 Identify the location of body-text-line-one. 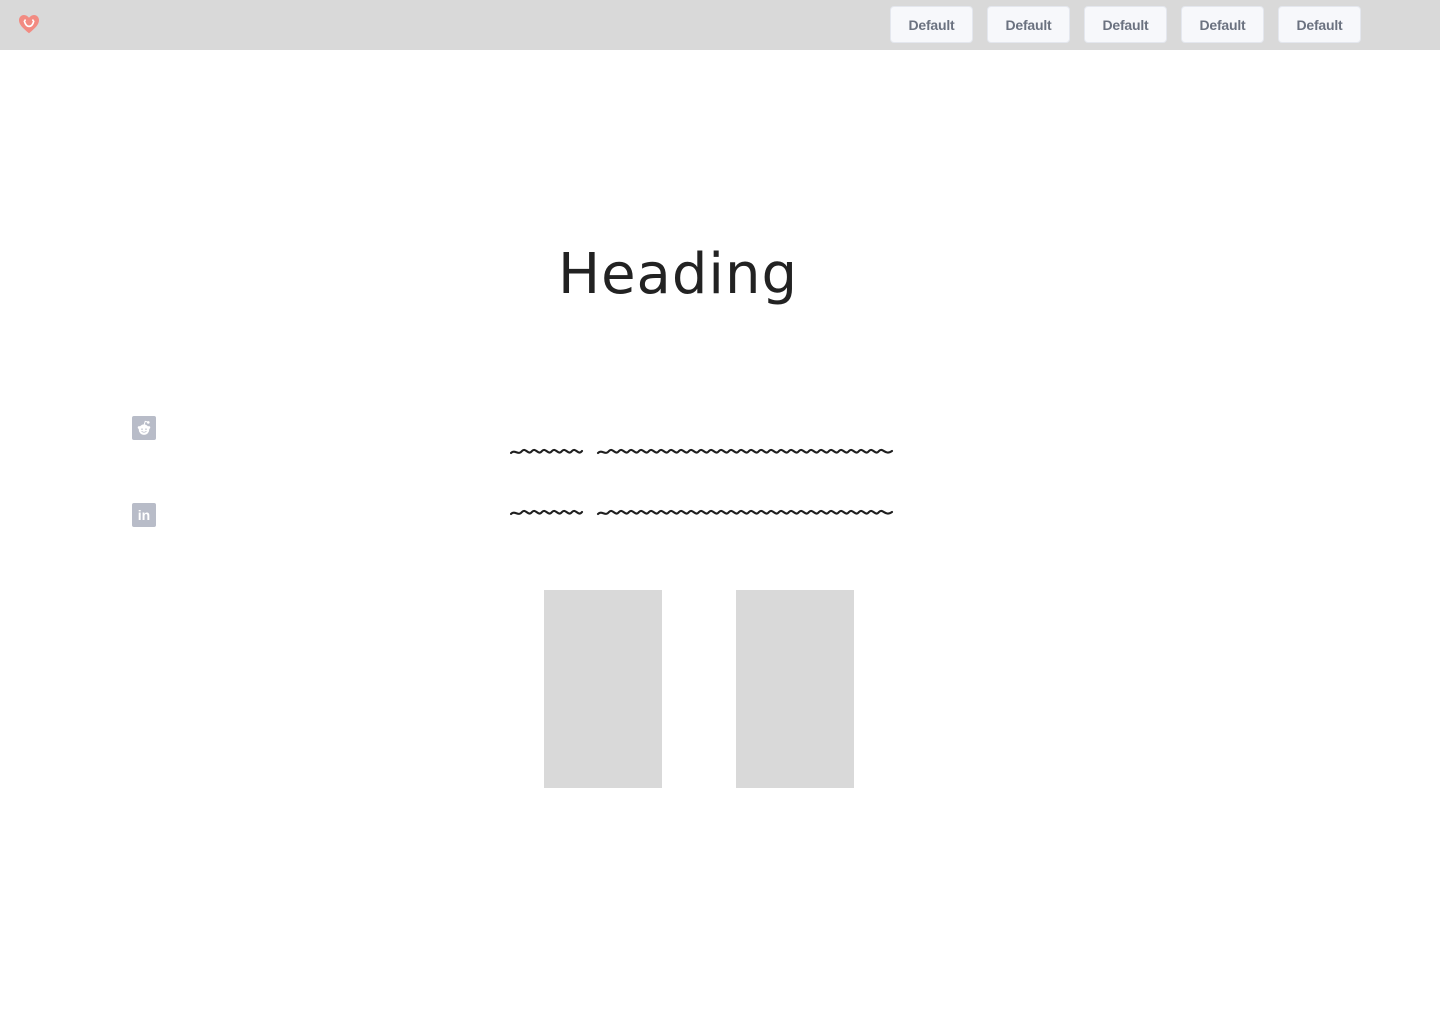
(703, 451).